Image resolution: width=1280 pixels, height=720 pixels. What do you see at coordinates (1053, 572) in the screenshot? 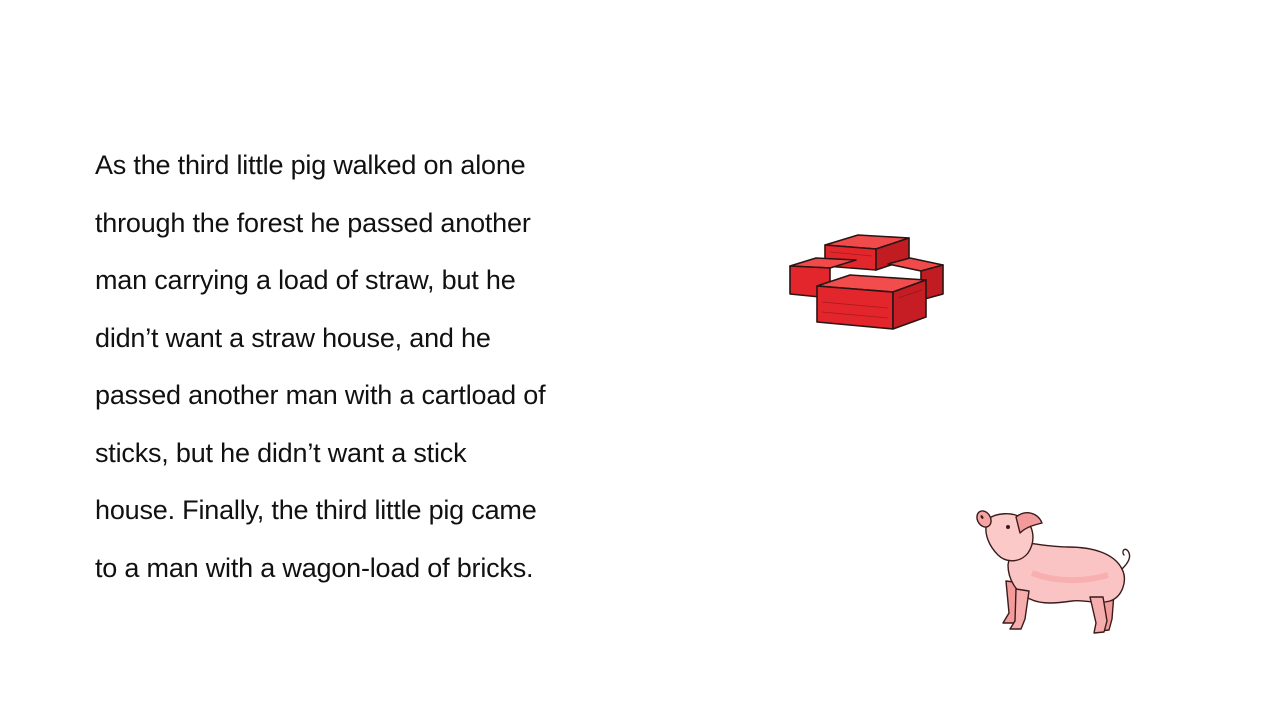
I see `pig-icon` at bounding box center [1053, 572].